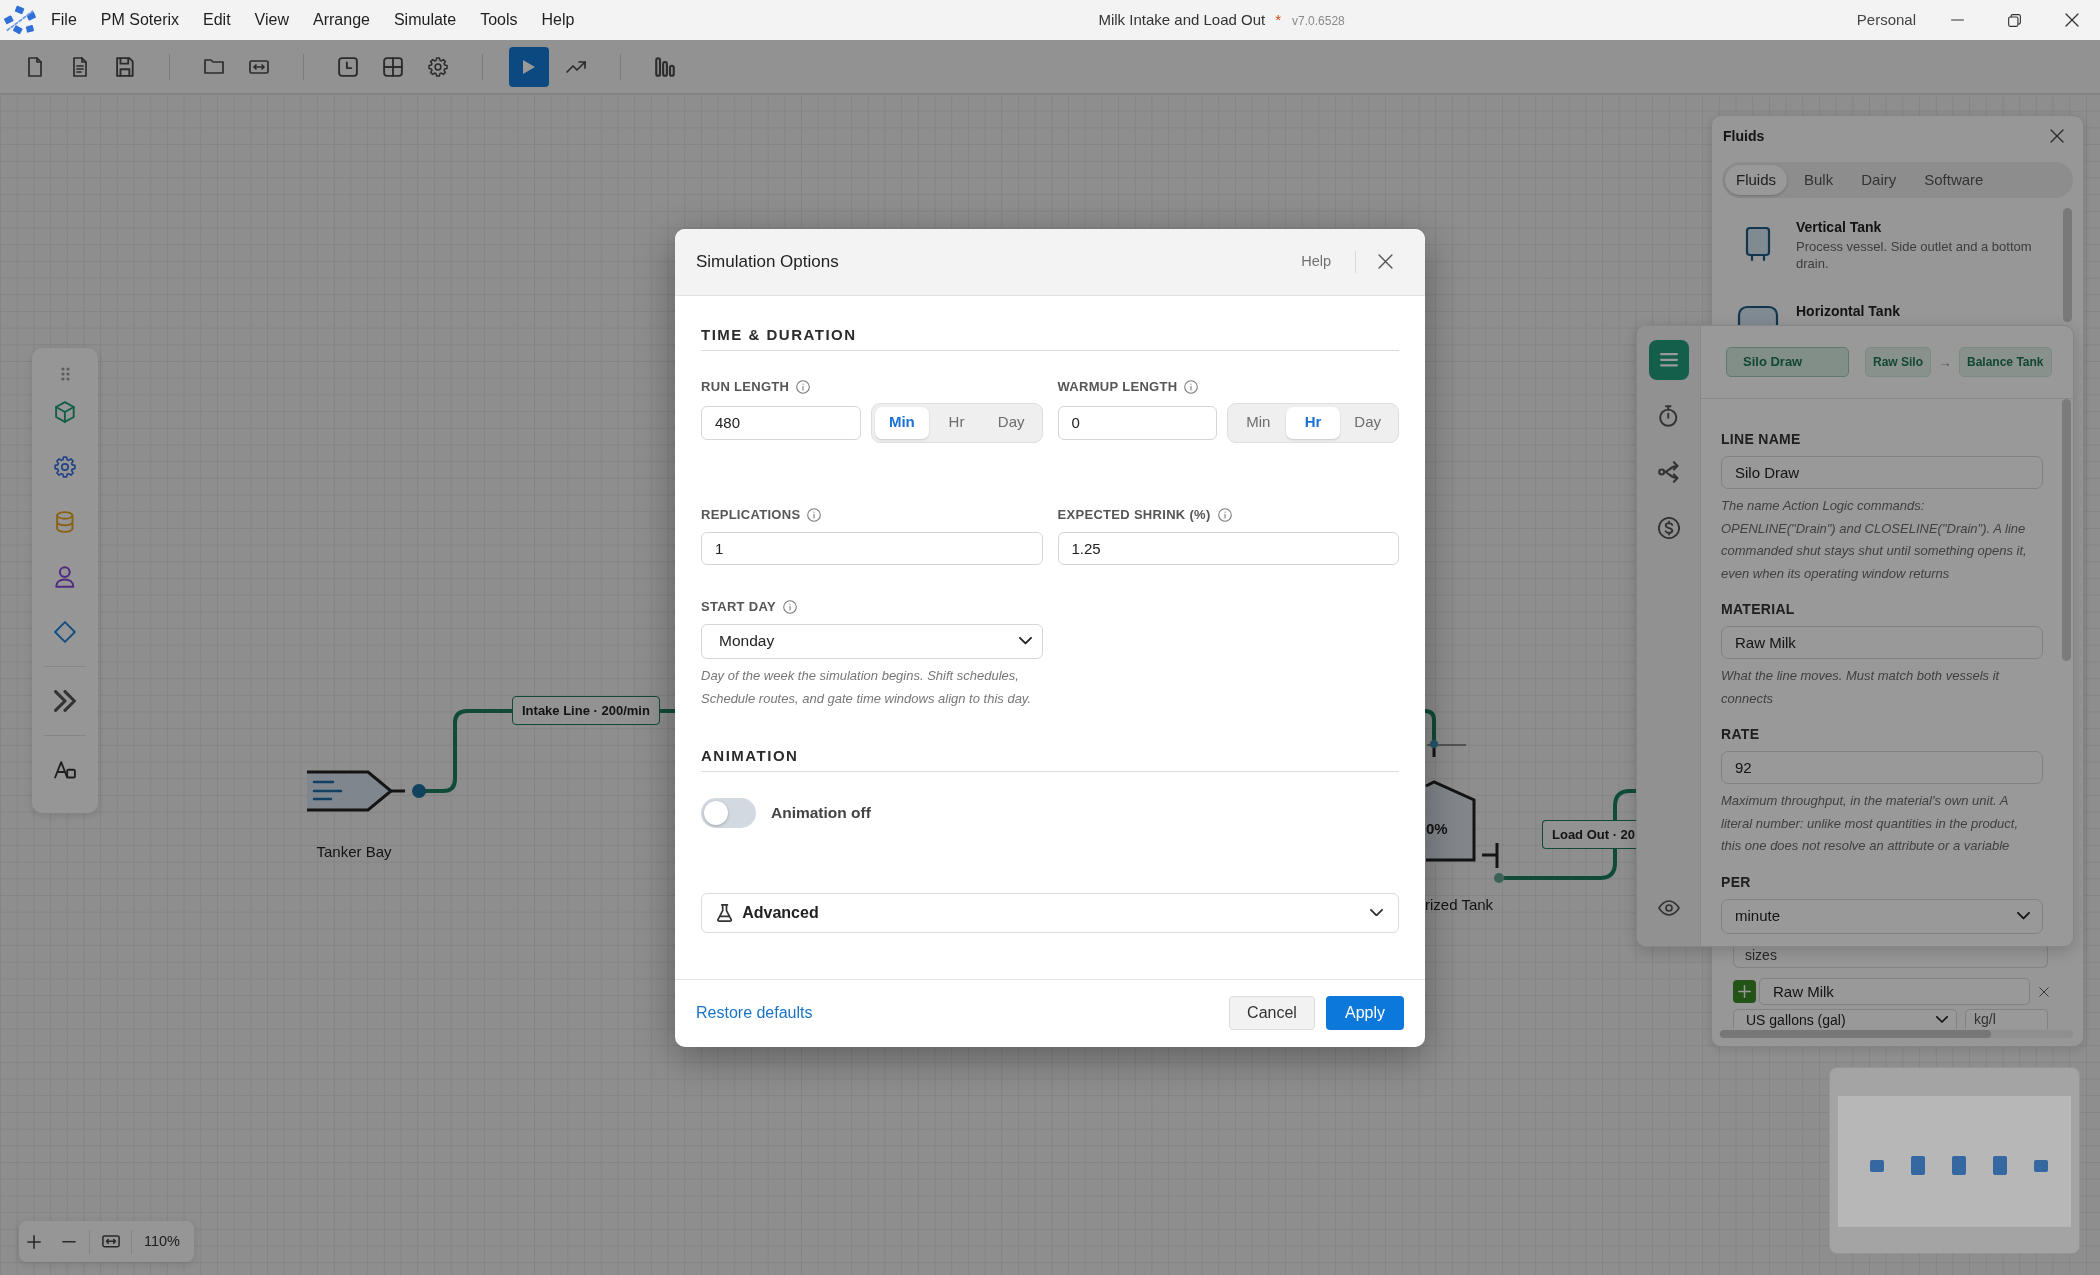 This screenshot has width=2100, height=1275. Describe the element at coordinates (354, 852) in the screenshot. I see `node-label: Tanker Bay` at that location.